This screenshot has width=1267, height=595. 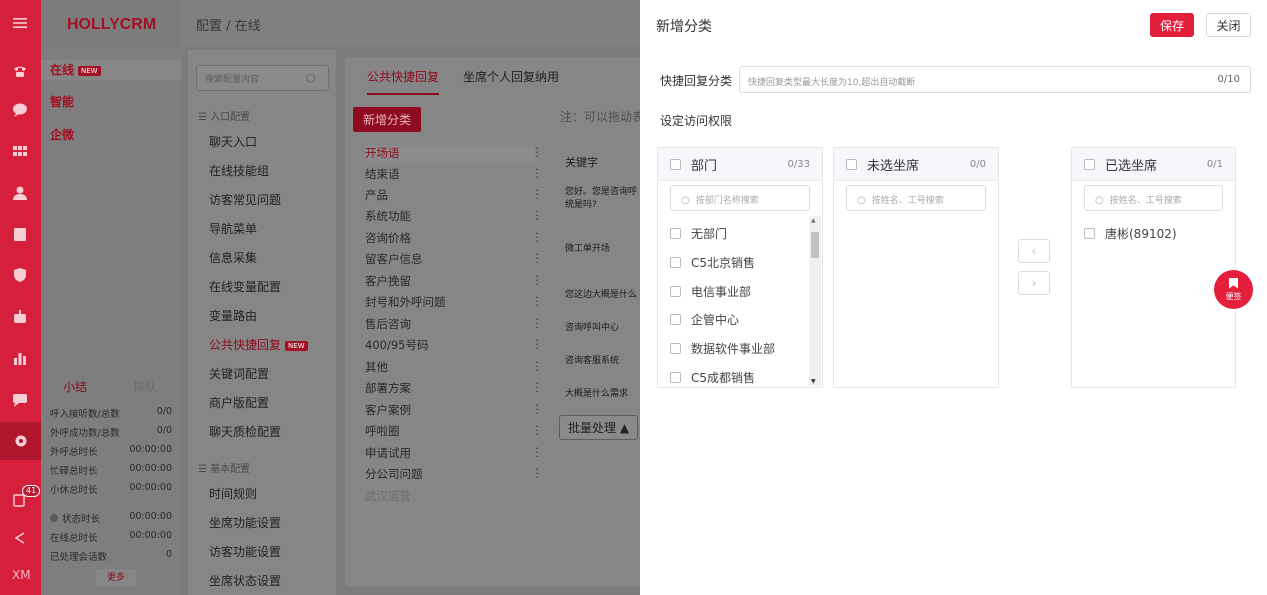 I want to click on menu-item: 聊天入口, so click(x=233, y=141).